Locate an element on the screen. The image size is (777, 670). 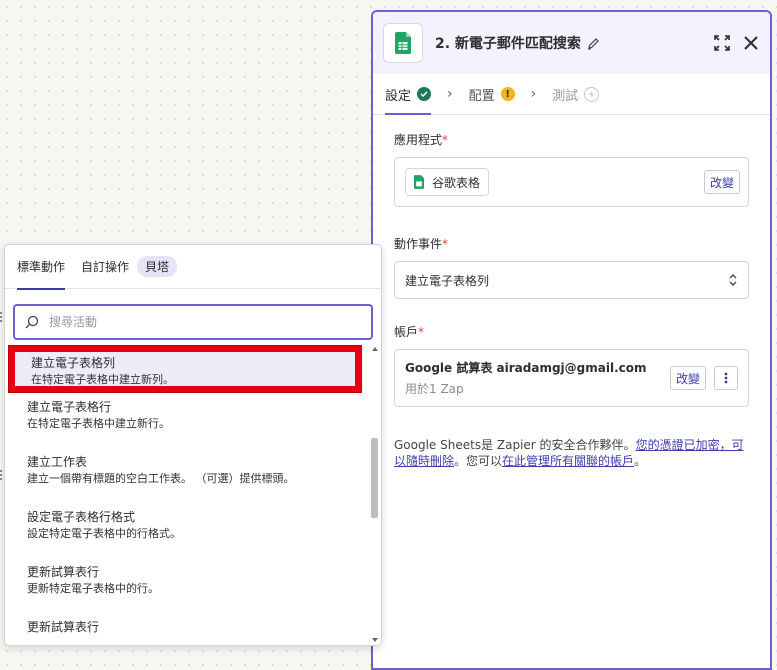
item-title: 建立工作表 is located at coordinates (57, 462).